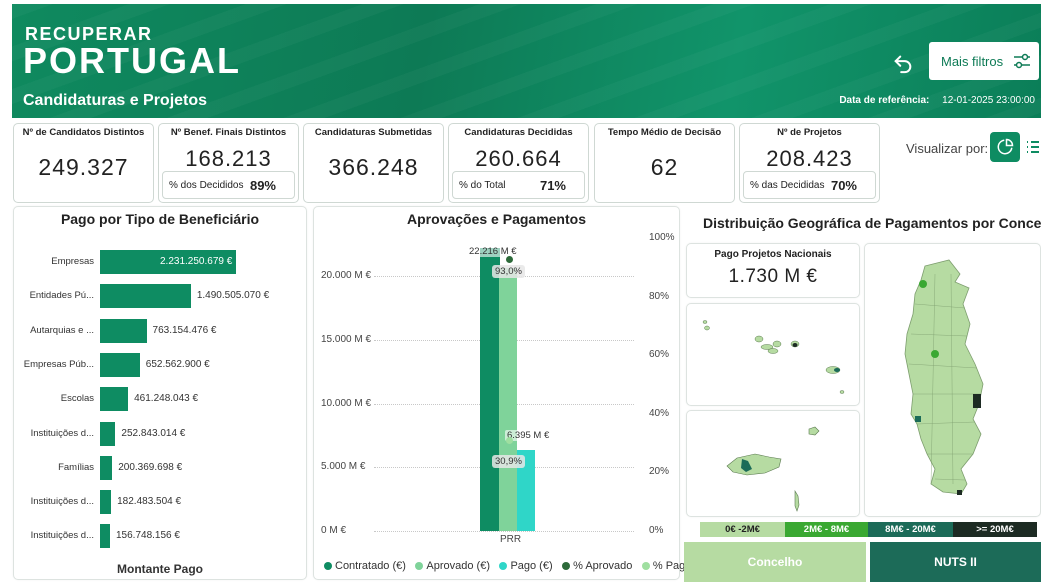  I want to click on kpi-sub: % das Decididas 70%, so click(809, 185).